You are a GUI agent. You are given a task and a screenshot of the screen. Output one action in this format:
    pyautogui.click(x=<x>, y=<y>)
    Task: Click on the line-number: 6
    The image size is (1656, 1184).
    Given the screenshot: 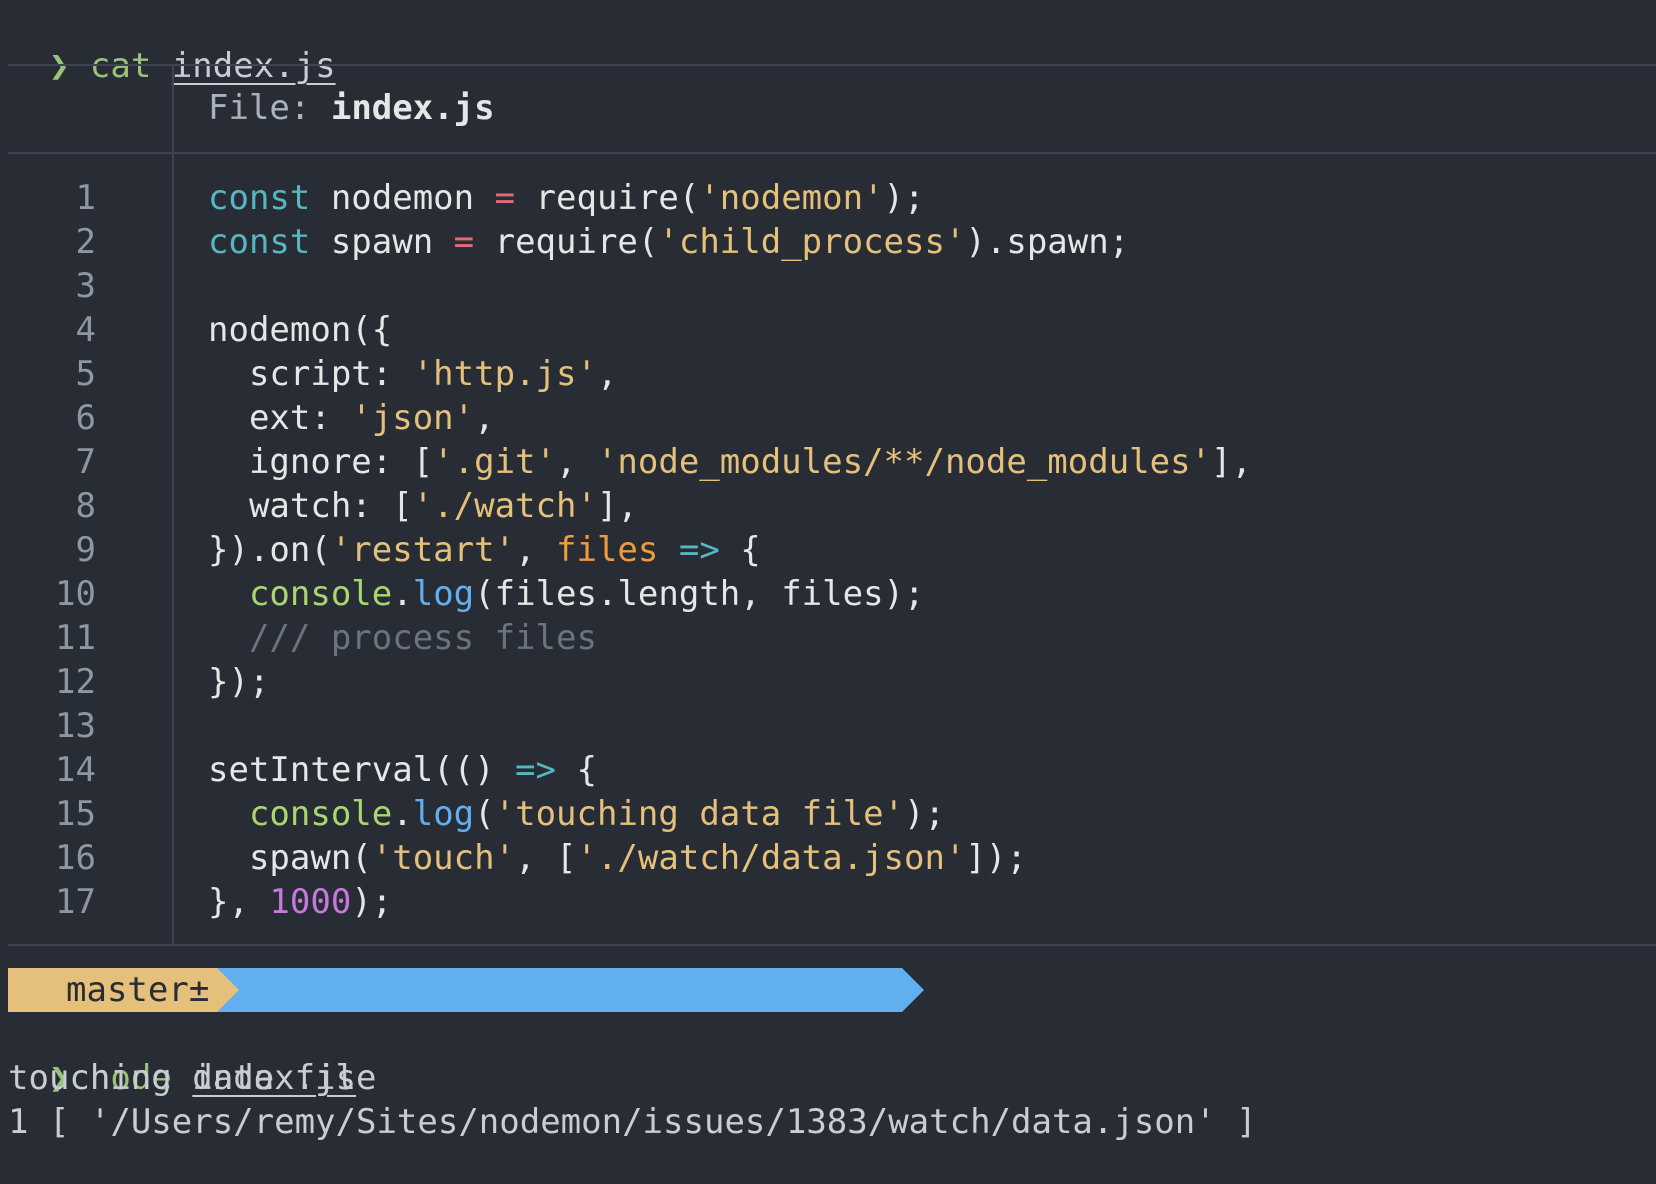 What is the action you would take?
    pyautogui.click(x=85, y=418)
    